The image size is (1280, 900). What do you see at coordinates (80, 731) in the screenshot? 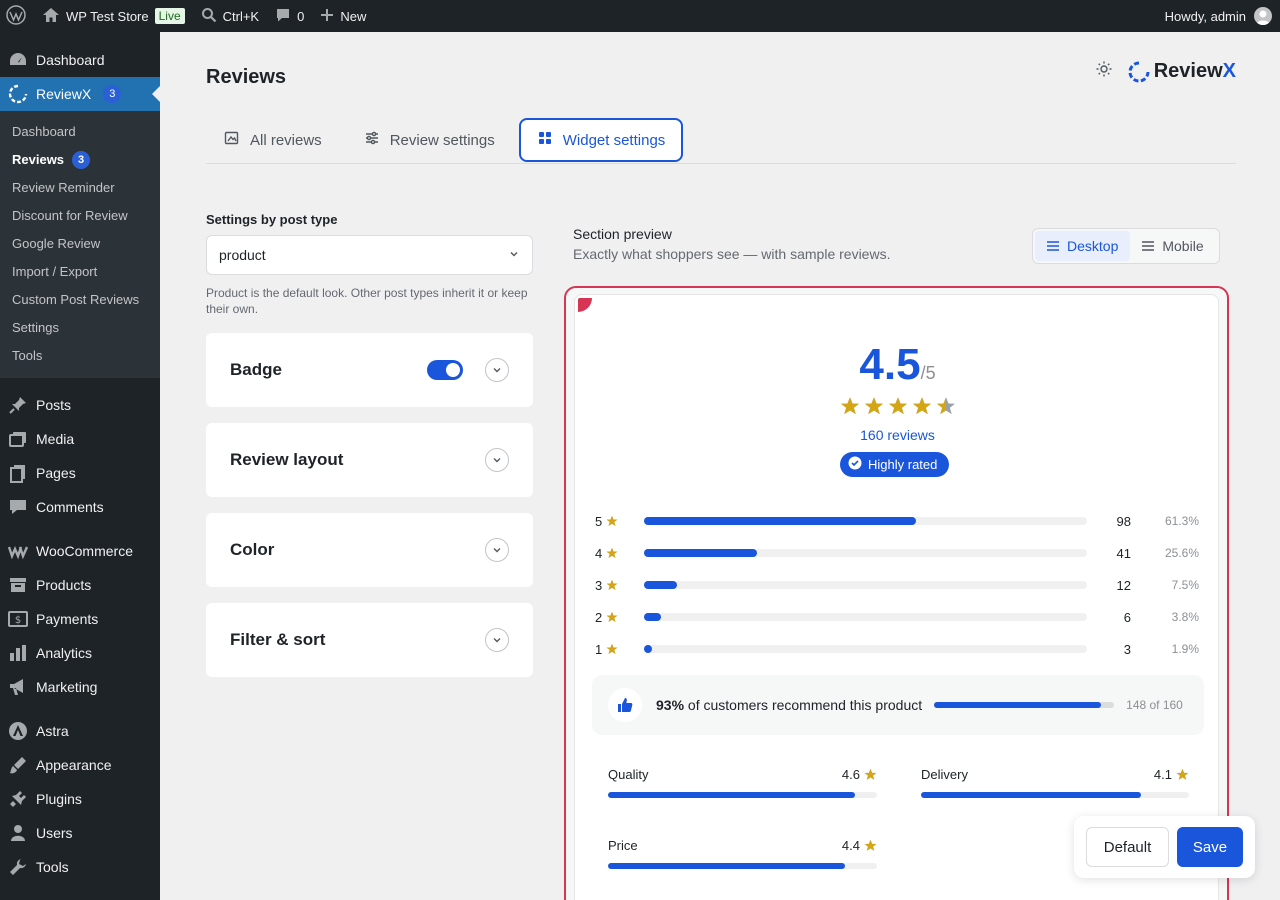
I see `sidebar-item-astra: Astra` at bounding box center [80, 731].